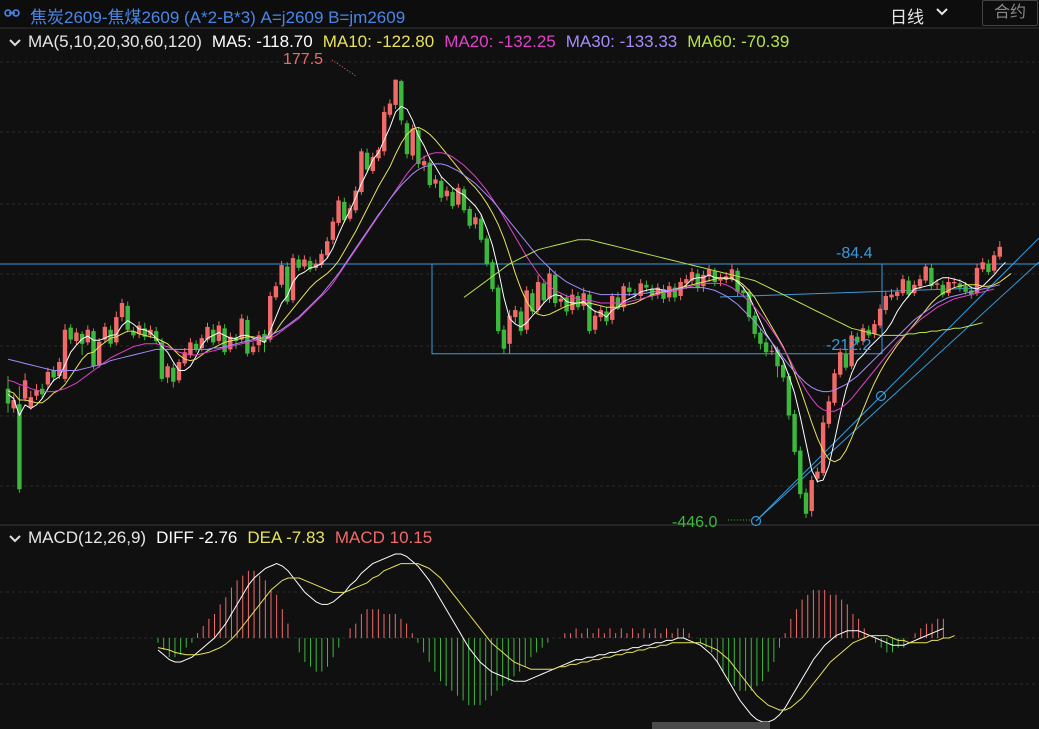 This screenshot has width=1039, height=729. What do you see at coordinates (694, 522) in the screenshot?
I see `low-label: -446.0` at bounding box center [694, 522].